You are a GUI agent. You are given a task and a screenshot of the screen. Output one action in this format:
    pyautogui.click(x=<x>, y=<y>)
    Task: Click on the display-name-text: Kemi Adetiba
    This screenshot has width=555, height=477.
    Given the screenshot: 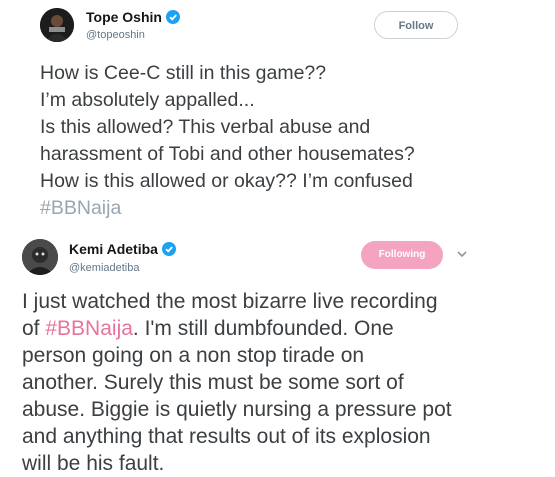 What is the action you would take?
    pyautogui.click(x=113, y=249)
    